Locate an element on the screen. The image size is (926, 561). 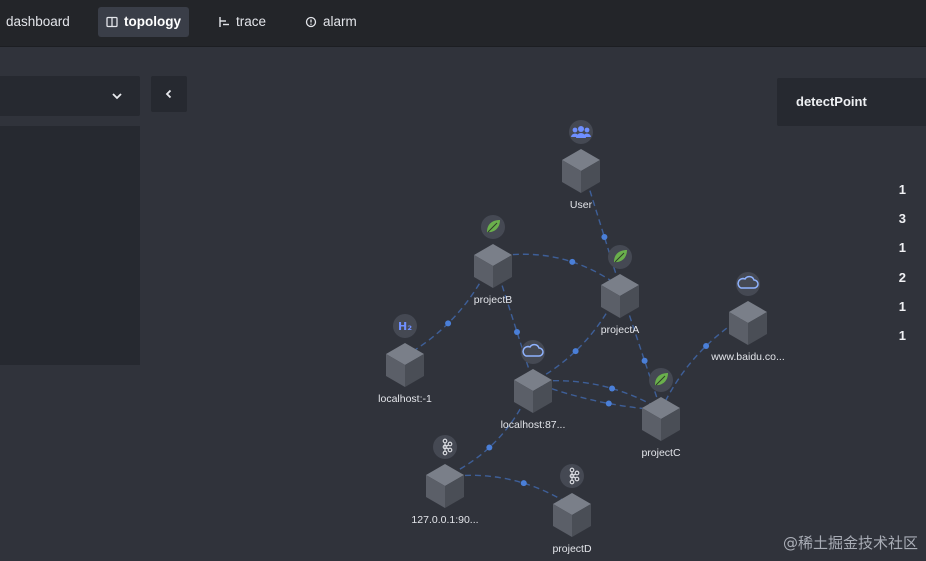
h2-database-icon: H₂ is located at coordinates (405, 326).